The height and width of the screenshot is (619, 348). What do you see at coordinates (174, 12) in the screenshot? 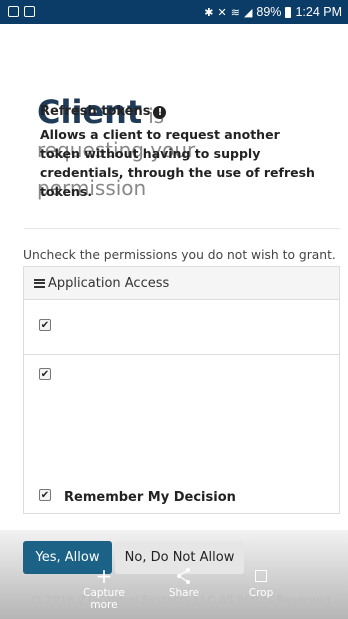
I see `status-bar: ✱ ✕ ≋ ◢ 89% 1:24 PM` at bounding box center [174, 12].